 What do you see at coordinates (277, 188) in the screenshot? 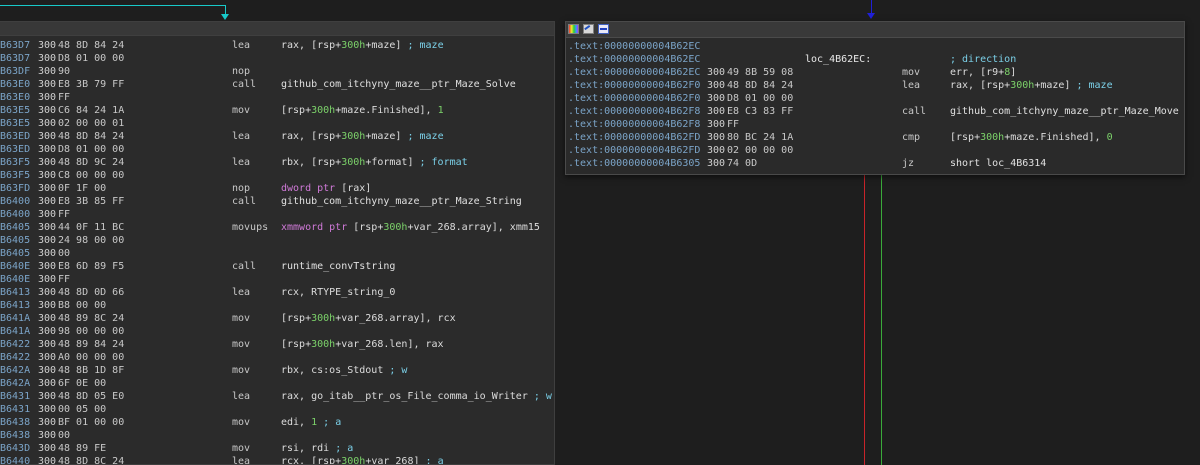
I see `listing-row: B63FD 300 0F 1F 00 nop dword ptr [rax]` at bounding box center [277, 188].